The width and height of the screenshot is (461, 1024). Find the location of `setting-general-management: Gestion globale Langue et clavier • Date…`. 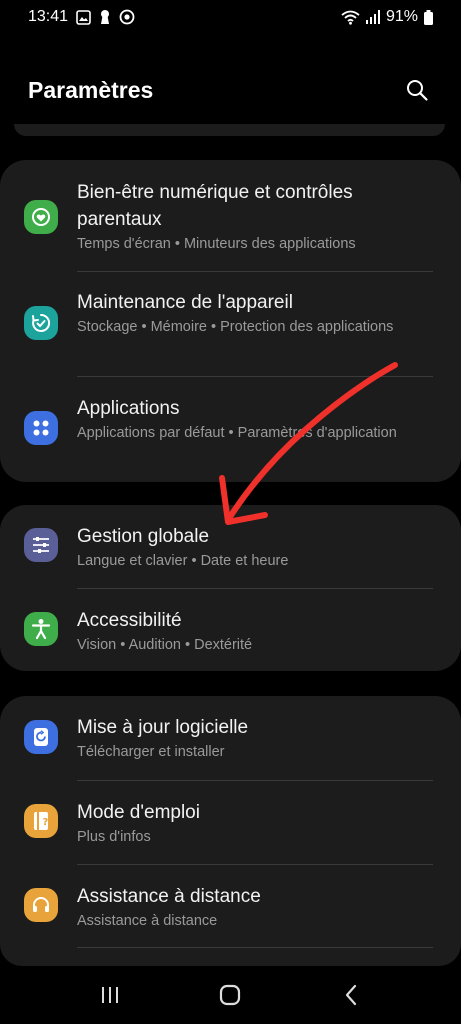

setting-general-management: Gestion globale Langue et clavier • Date… is located at coordinates (230, 546).